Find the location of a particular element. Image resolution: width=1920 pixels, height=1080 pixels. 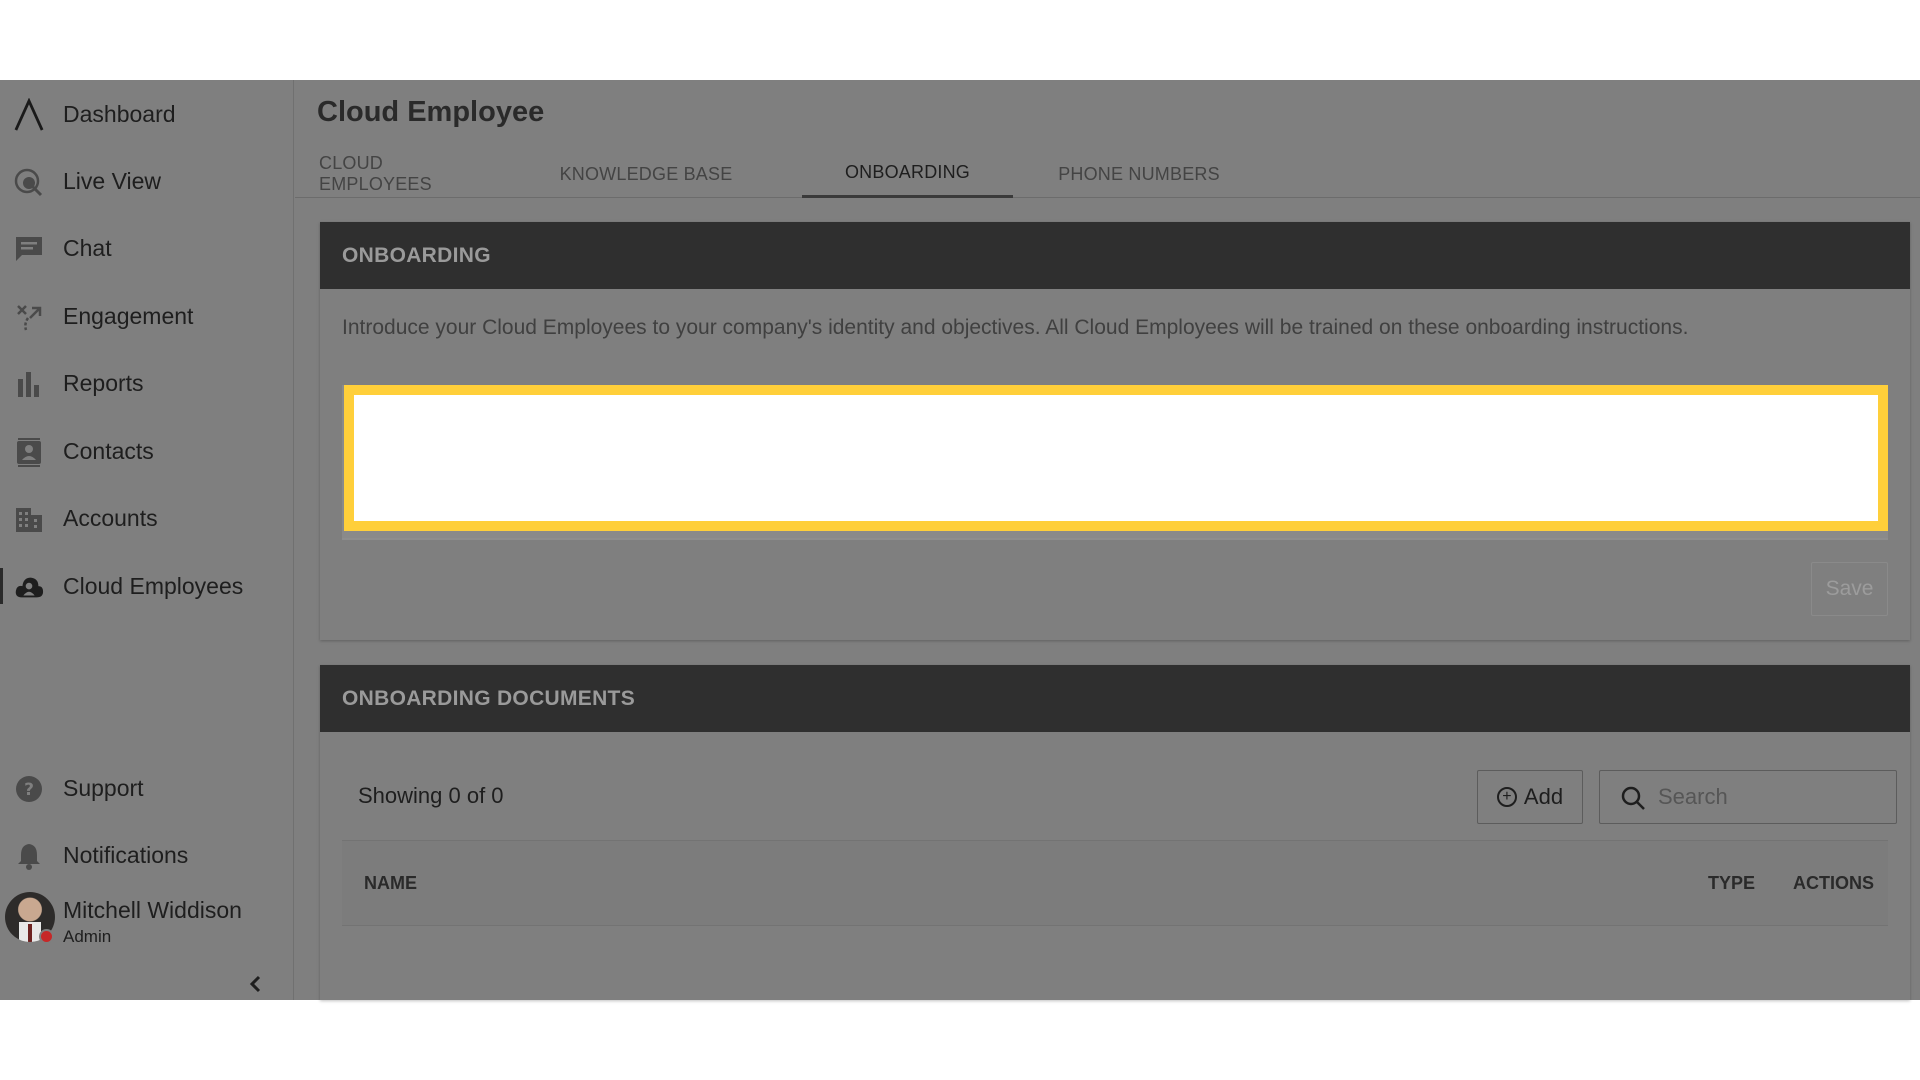

status-indicator is located at coordinates (46, 936).